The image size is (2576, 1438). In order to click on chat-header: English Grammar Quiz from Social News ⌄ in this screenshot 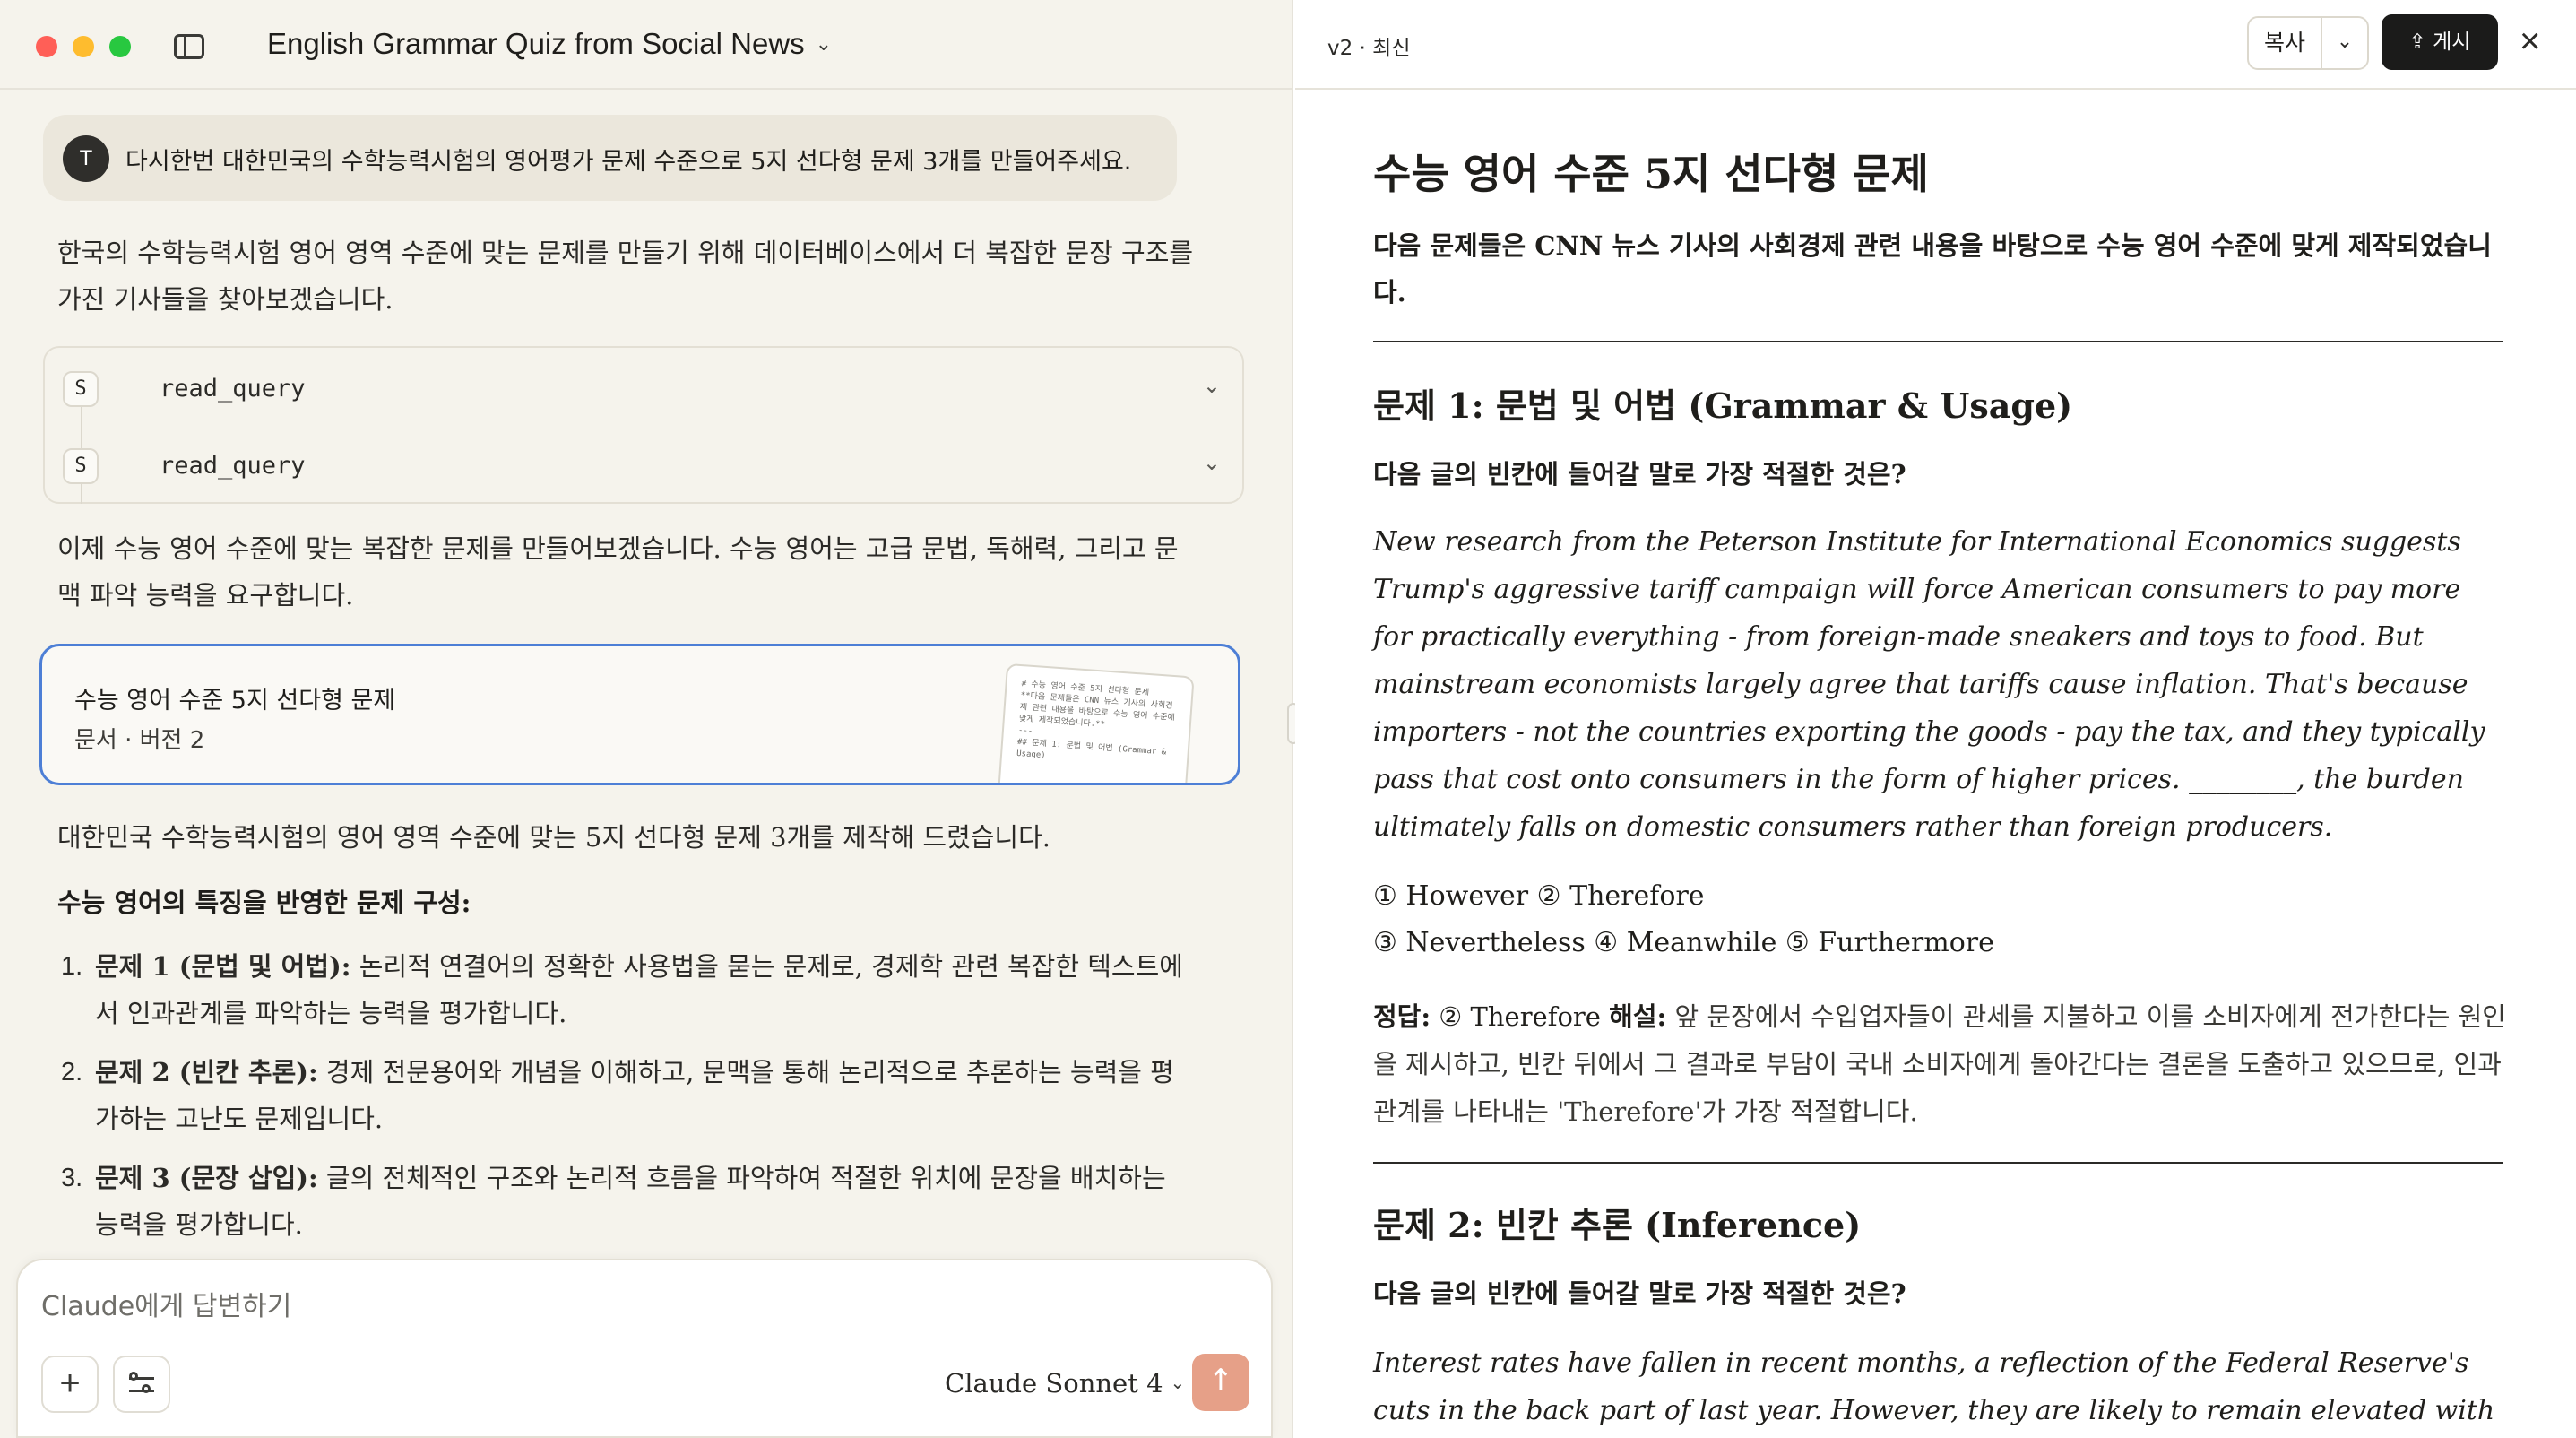, I will do `click(646, 45)`.